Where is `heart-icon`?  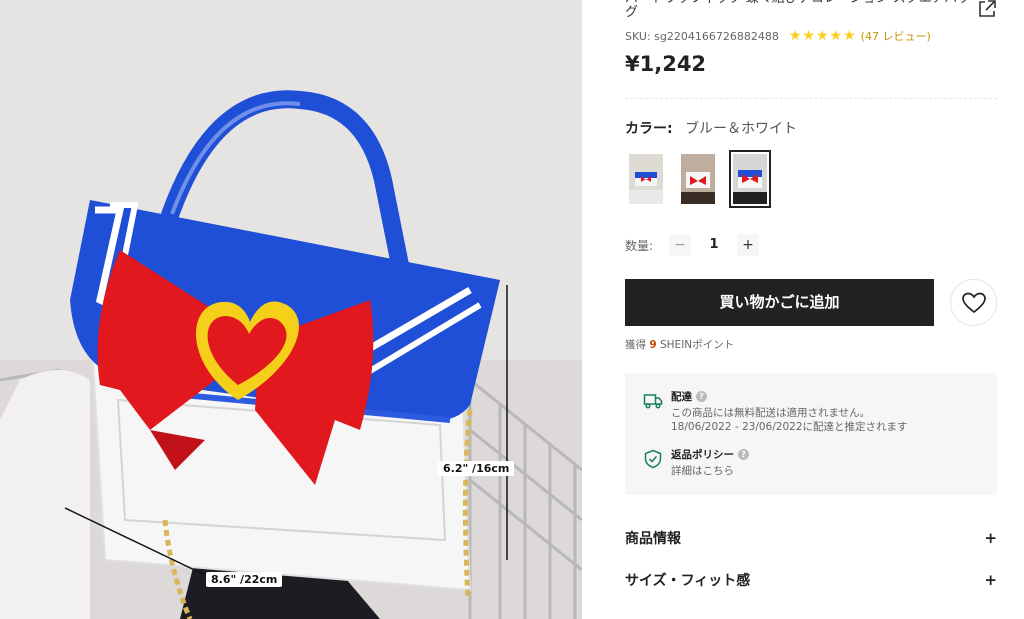
heart-icon is located at coordinates (973, 302).